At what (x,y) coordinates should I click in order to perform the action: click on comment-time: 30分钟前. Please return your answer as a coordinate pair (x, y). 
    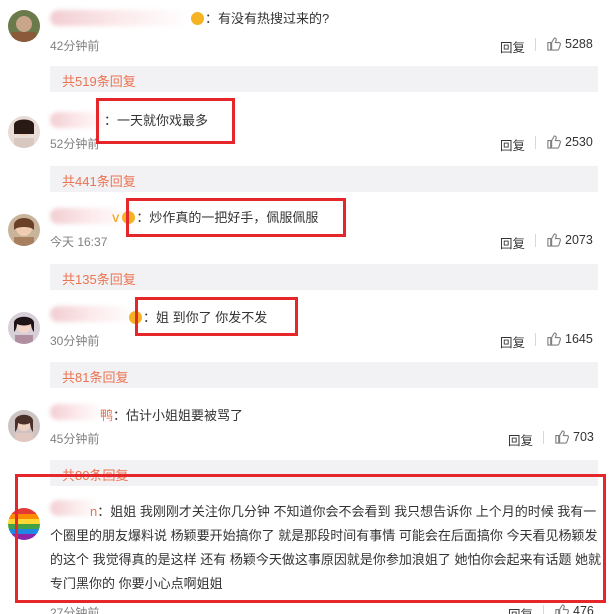
    Looking at the image, I should click on (75, 341).